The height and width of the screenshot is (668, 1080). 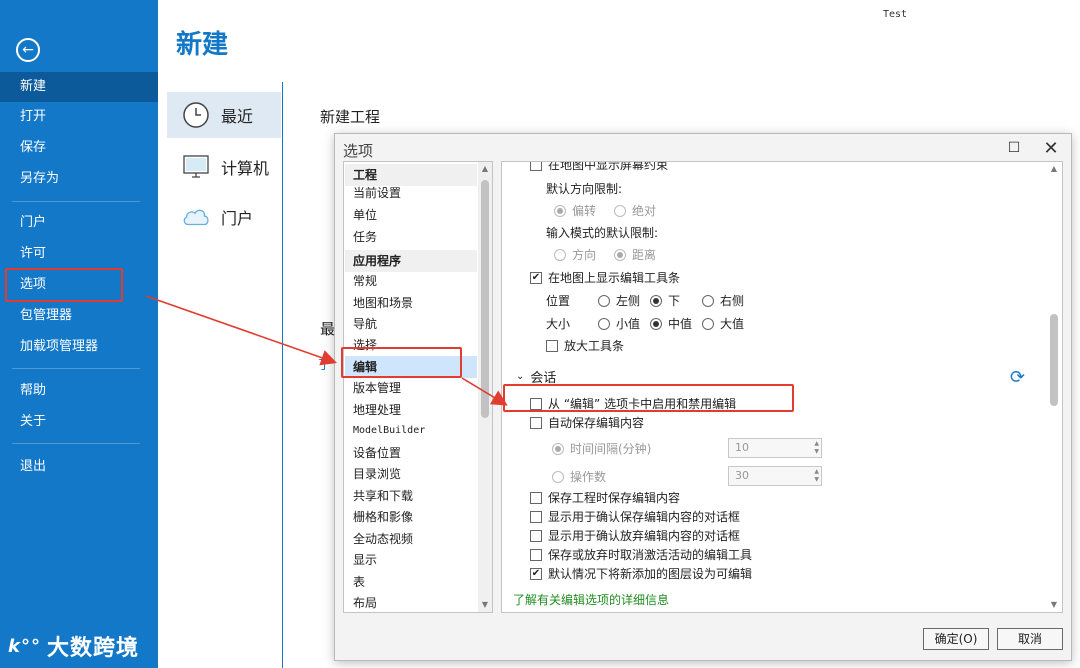 What do you see at coordinates (723, 300) in the screenshot?
I see `radio-right: 右侧` at bounding box center [723, 300].